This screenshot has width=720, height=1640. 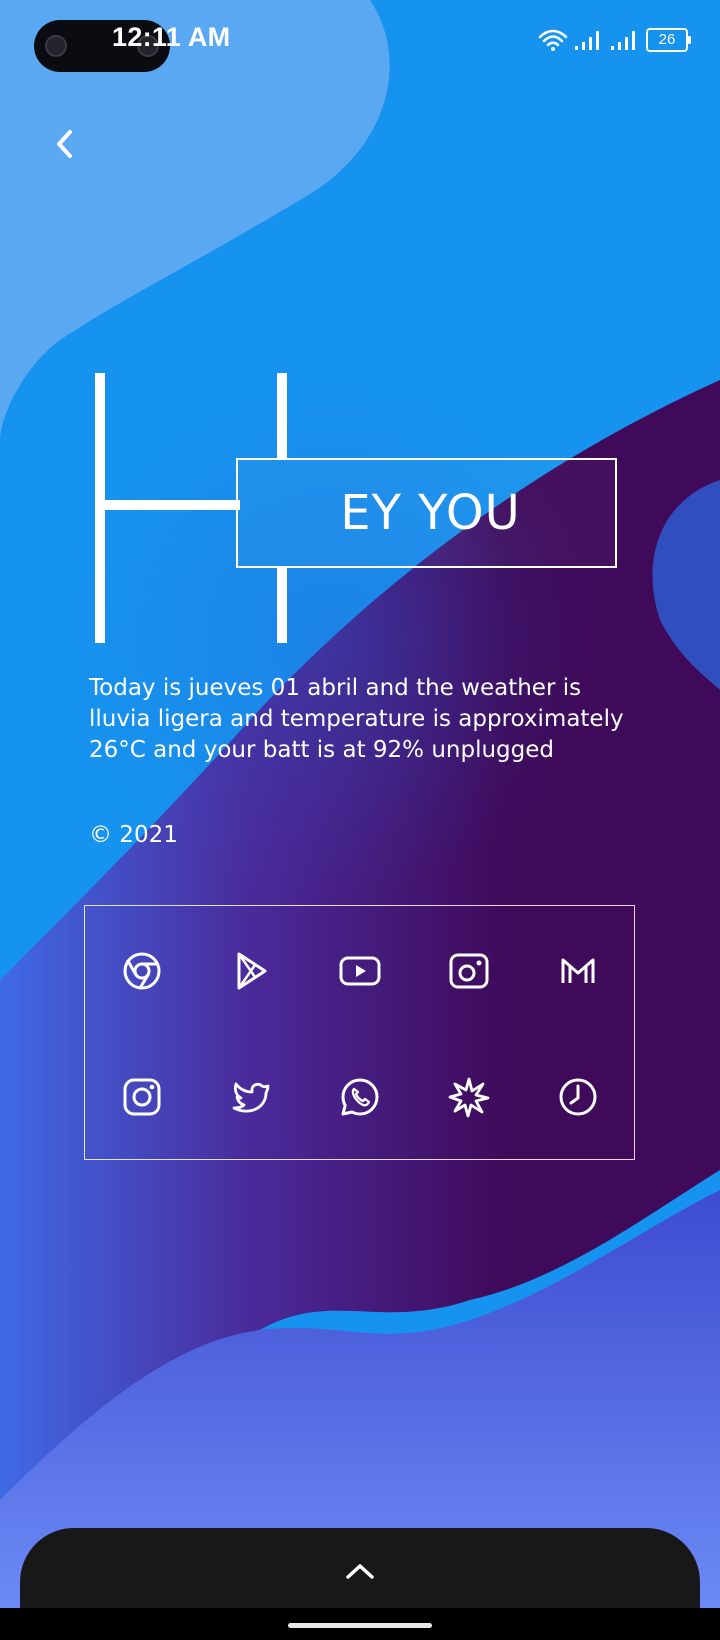 I want to click on clock-icon, so click(x=578, y=1097).